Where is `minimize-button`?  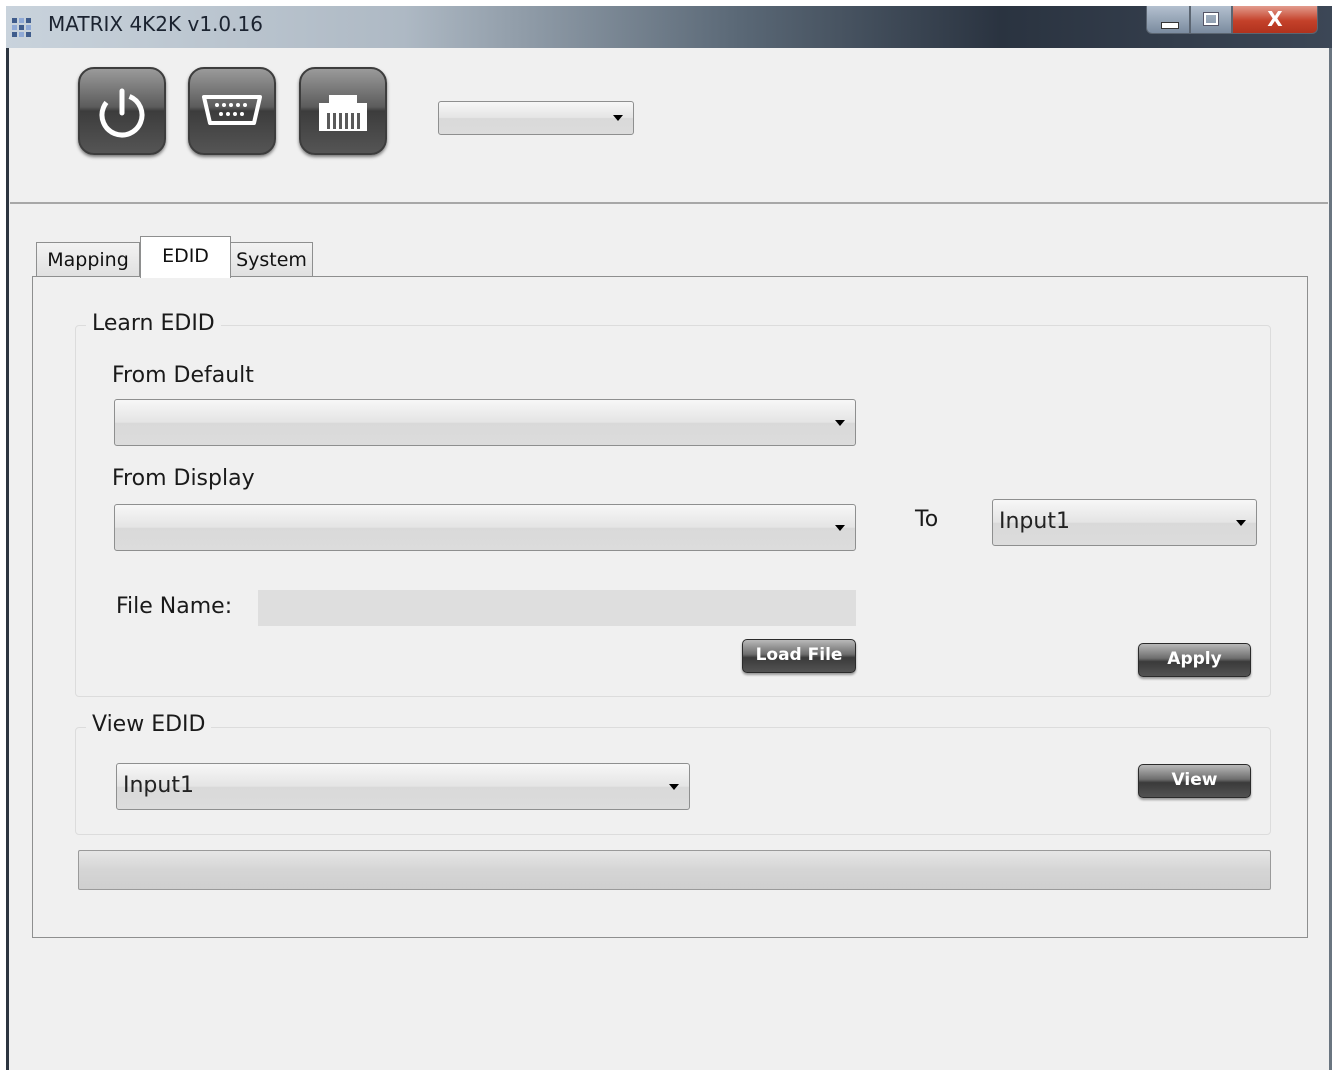
minimize-button is located at coordinates (1168, 20).